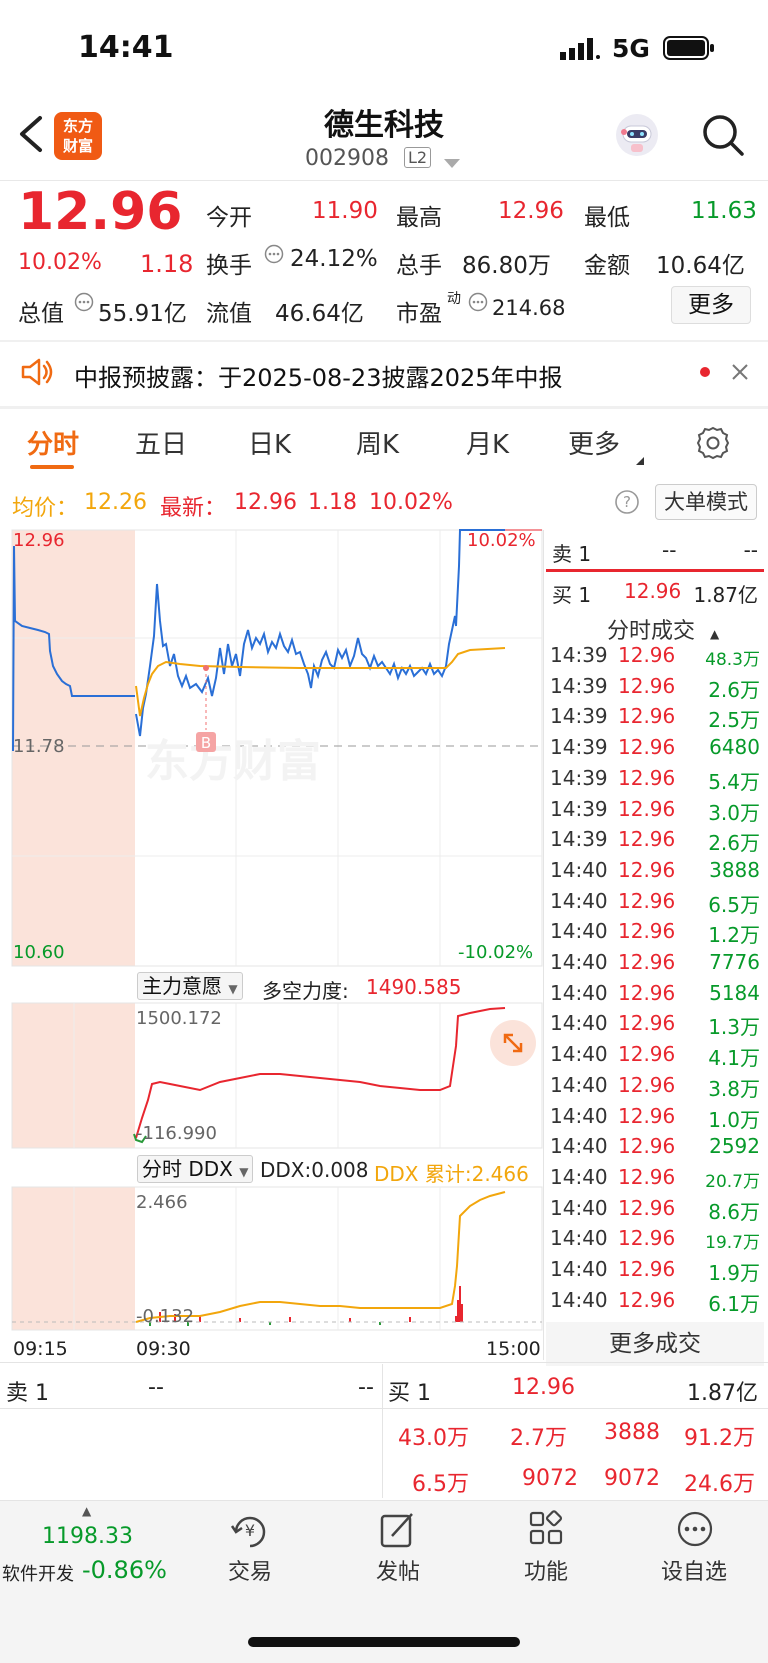 Image resolution: width=768 pixels, height=1663 pixels. I want to click on trade-row: 14:39 12.96 48.3万, so click(655, 658).